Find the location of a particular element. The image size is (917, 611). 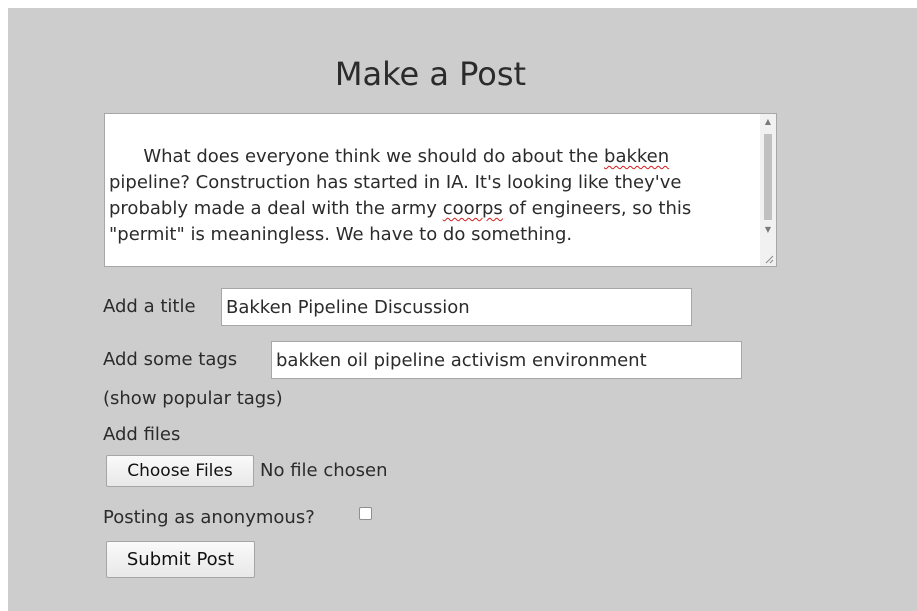

choose-files-button: Choose Files is located at coordinates (180, 471).